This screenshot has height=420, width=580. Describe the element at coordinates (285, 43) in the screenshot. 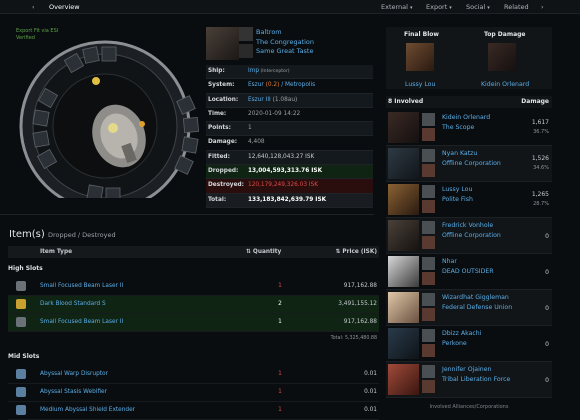

I see `victim-corp-link: The Congregation` at that location.